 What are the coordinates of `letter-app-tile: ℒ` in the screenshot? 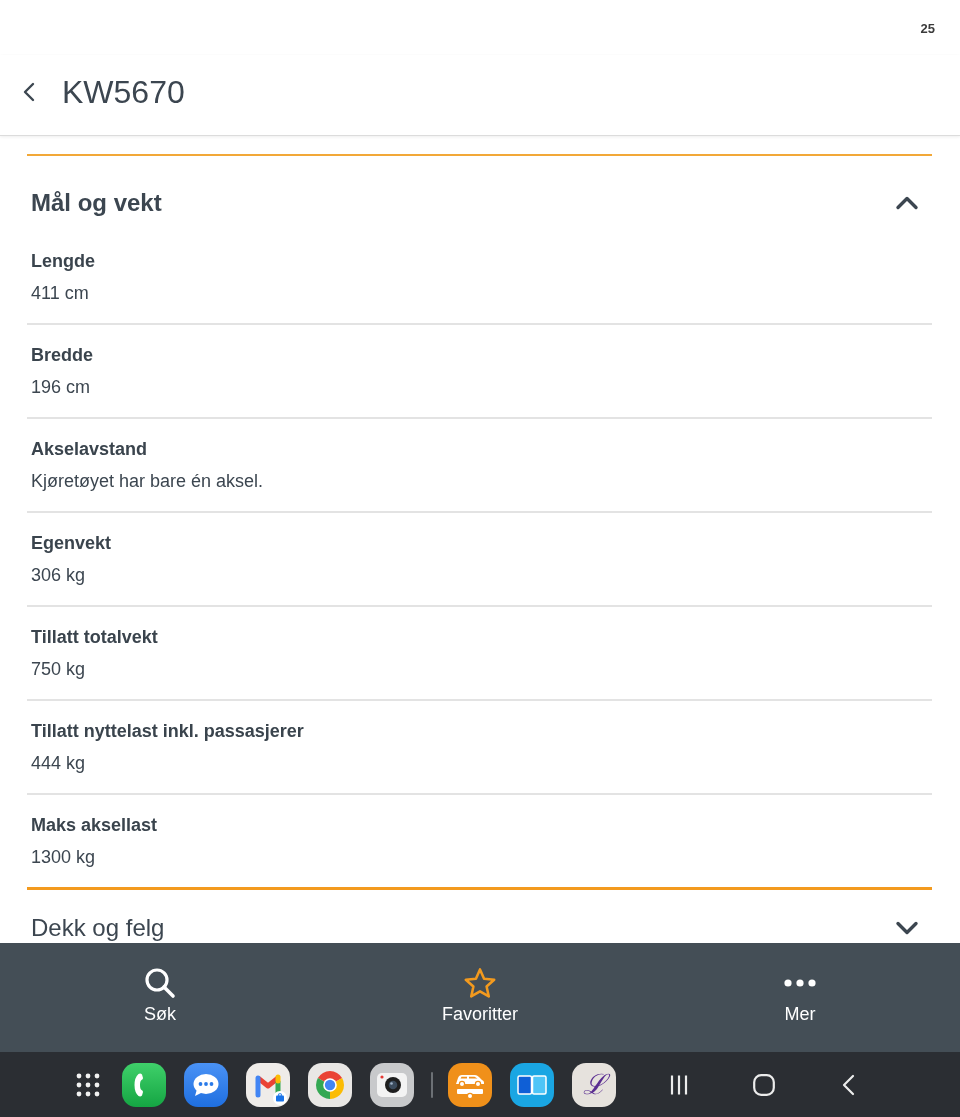 It's located at (594, 1084).